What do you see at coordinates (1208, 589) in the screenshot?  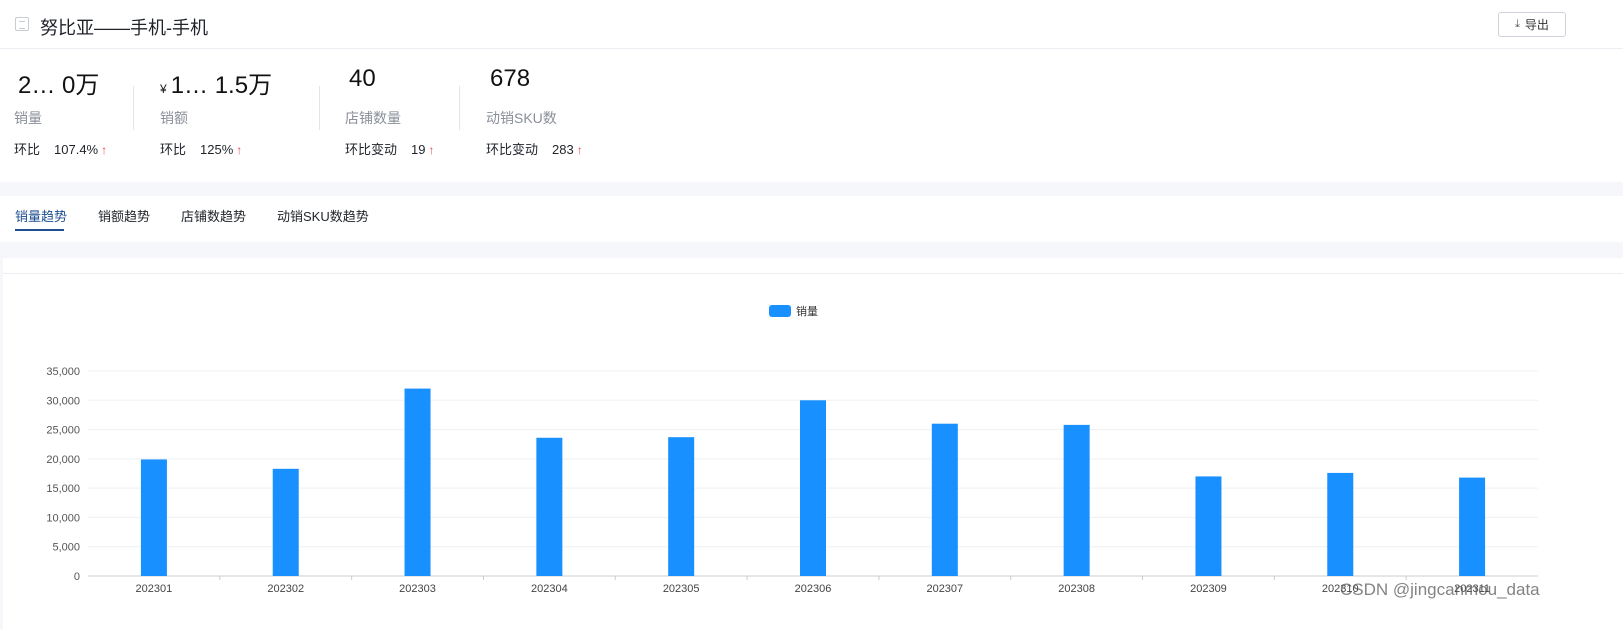 I see `x-tick-label: 202309` at bounding box center [1208, 589].